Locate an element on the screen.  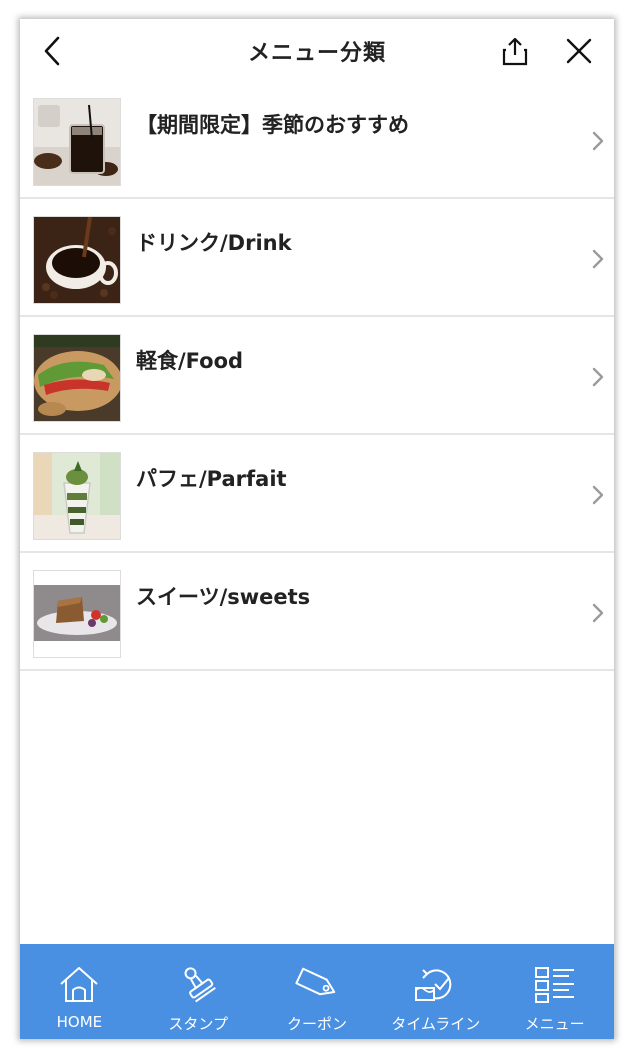
cake-thumbnail is located at coordinates (77, 614).